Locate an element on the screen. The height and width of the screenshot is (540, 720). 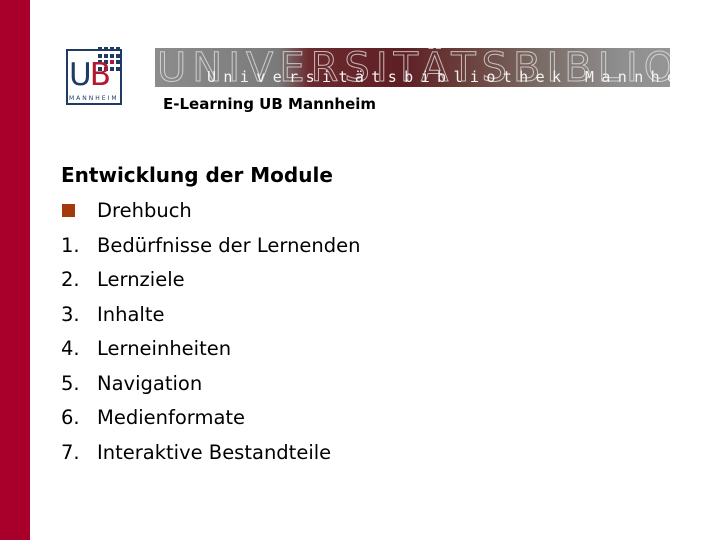
list-marker: 4. is located at coordinates (70, 348).